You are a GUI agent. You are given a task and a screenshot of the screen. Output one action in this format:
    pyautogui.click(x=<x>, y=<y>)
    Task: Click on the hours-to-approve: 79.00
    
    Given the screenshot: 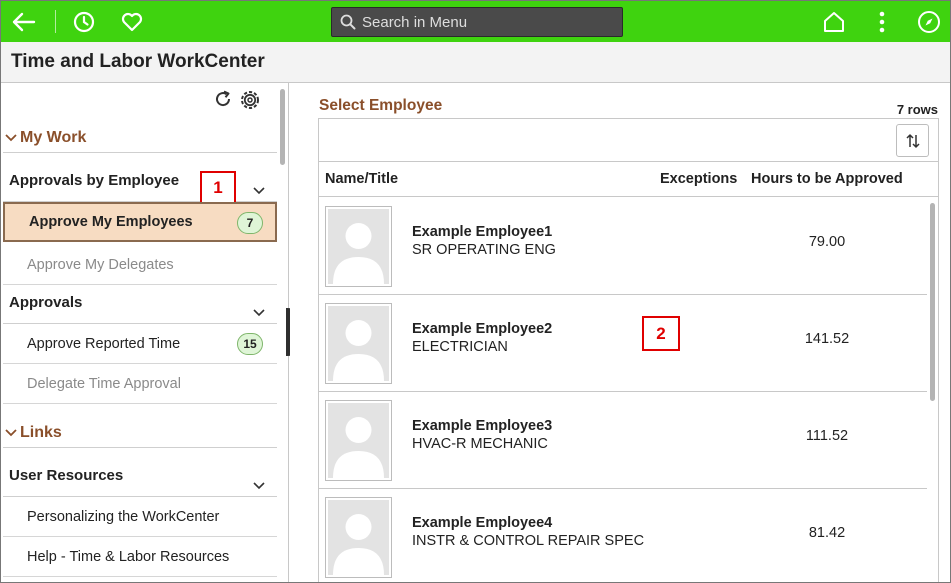 What is the action you would take?
    pyautogui.click(x=827, y=242)
    